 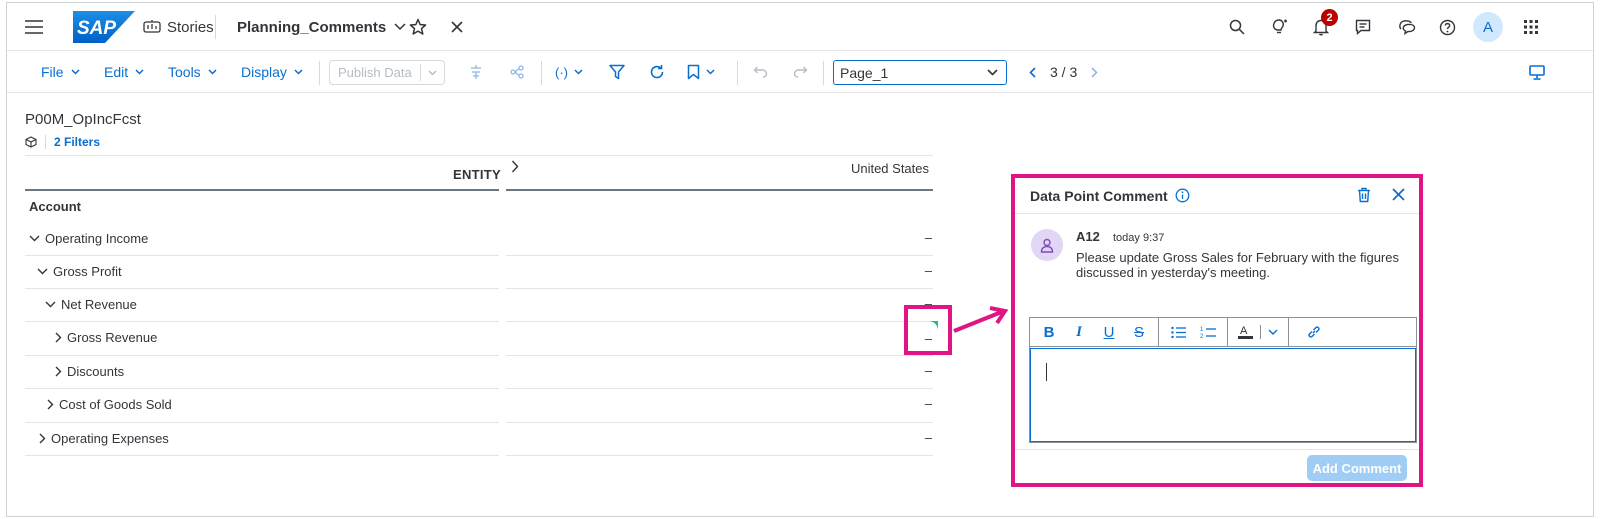 I want to click on cube-icon, so click(x=31, y=142).